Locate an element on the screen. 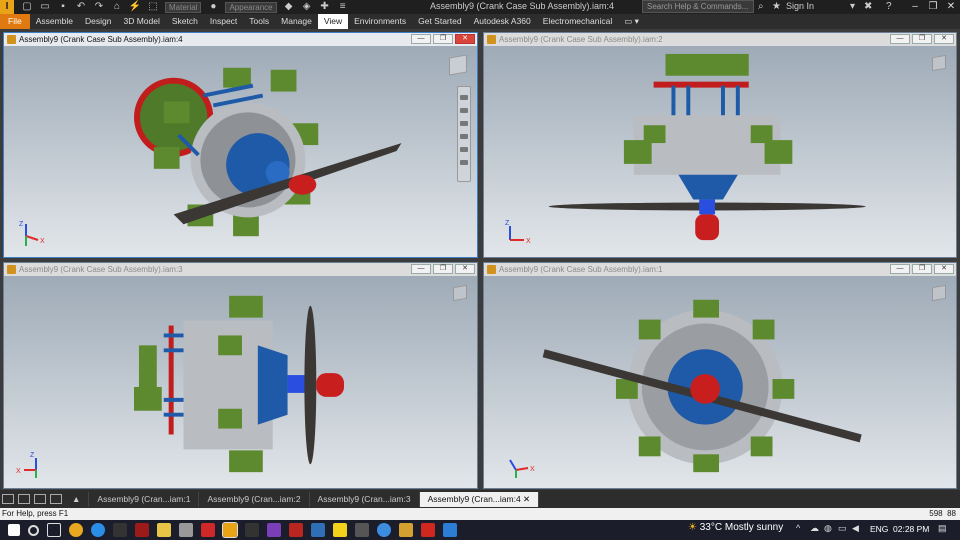 This screenshot has width=960, height=540. cascade-windows-icon is located at coordinates (8, 499).